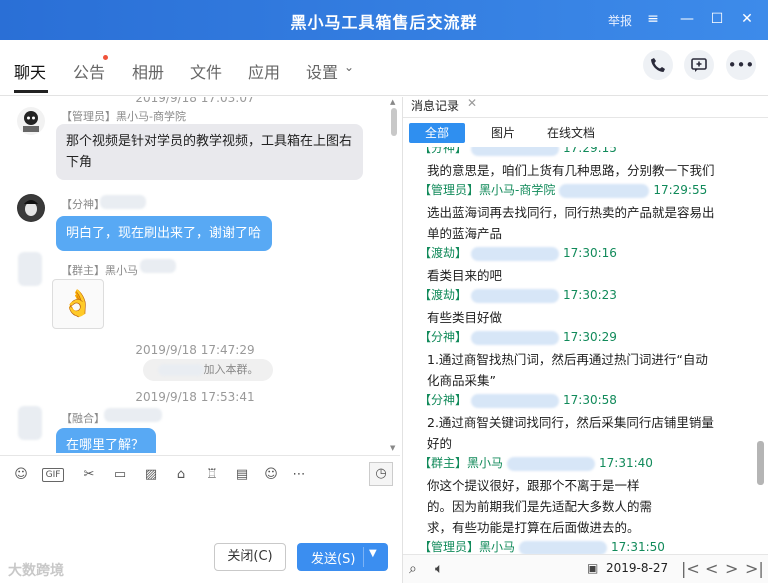  What do you see at coordinates (89, 71) in the screenshot?
I see `tab-announcement: 公告` at bounding box center [89, 71].